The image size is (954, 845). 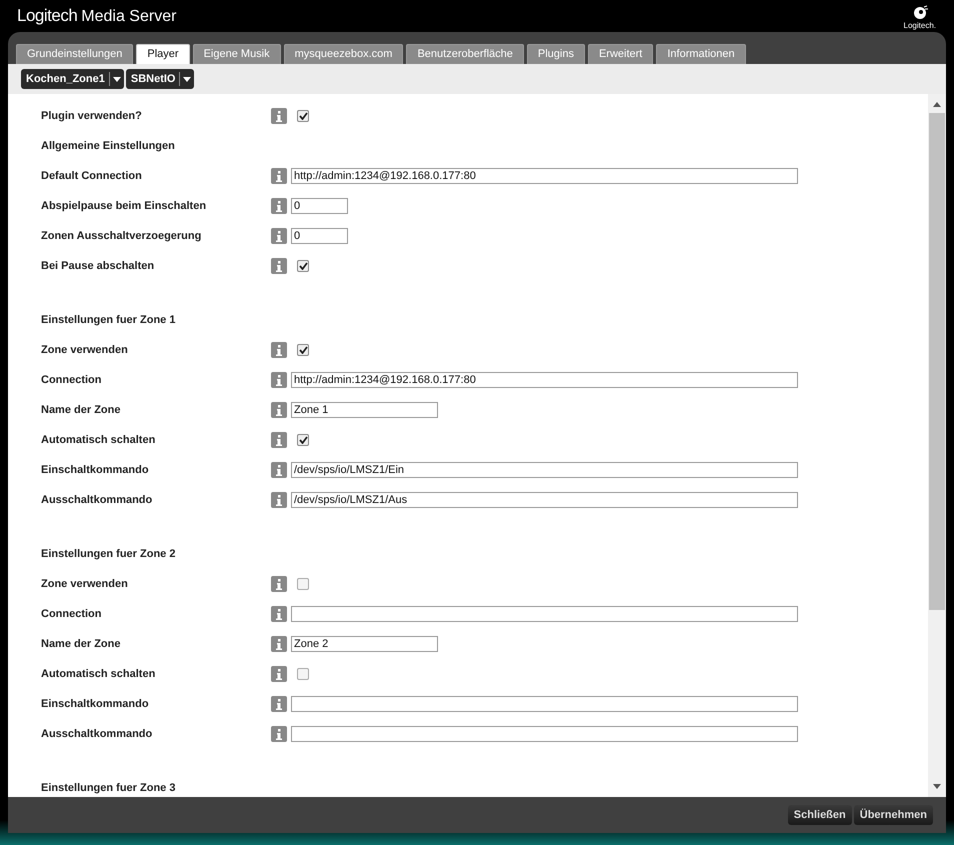 I want to click on setting-label: Bei Pause abschalten, so click(x=98, y=266).